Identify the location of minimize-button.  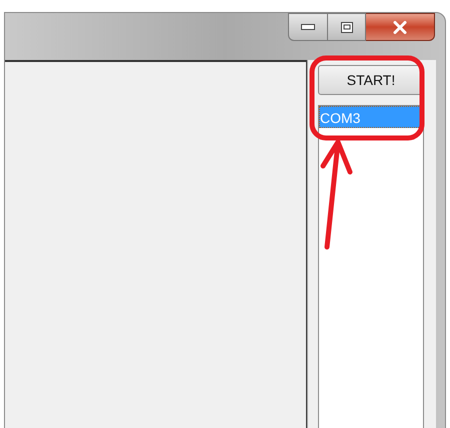
(308, 27).